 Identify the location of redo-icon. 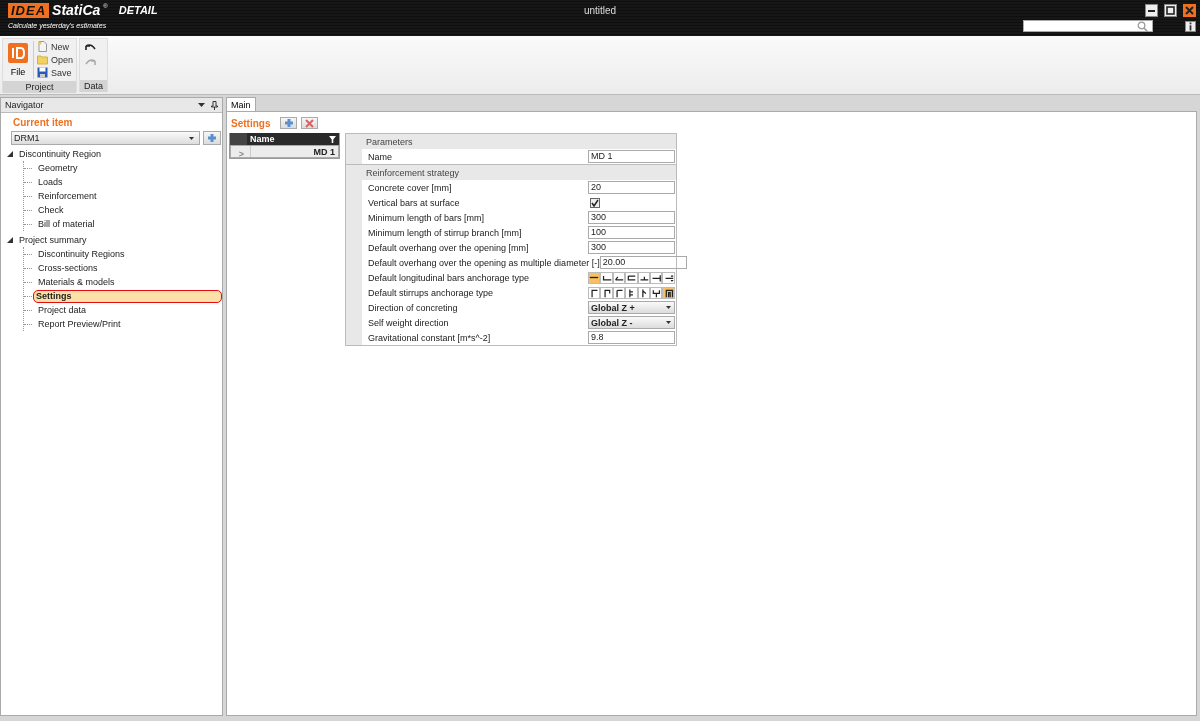
(91, 62).